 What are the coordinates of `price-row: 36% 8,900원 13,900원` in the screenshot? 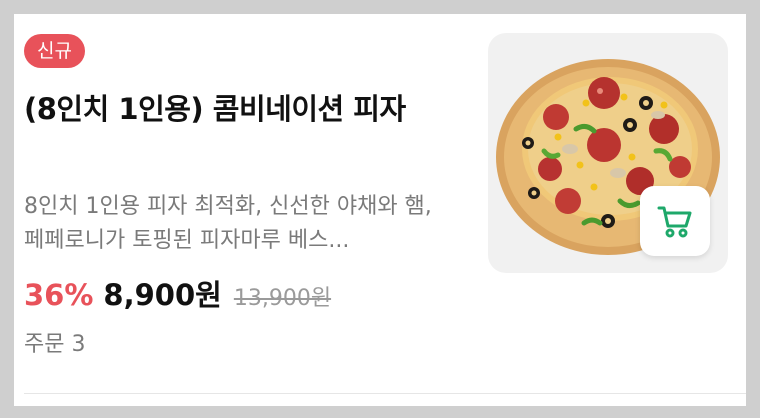 It's located at (177, 293).